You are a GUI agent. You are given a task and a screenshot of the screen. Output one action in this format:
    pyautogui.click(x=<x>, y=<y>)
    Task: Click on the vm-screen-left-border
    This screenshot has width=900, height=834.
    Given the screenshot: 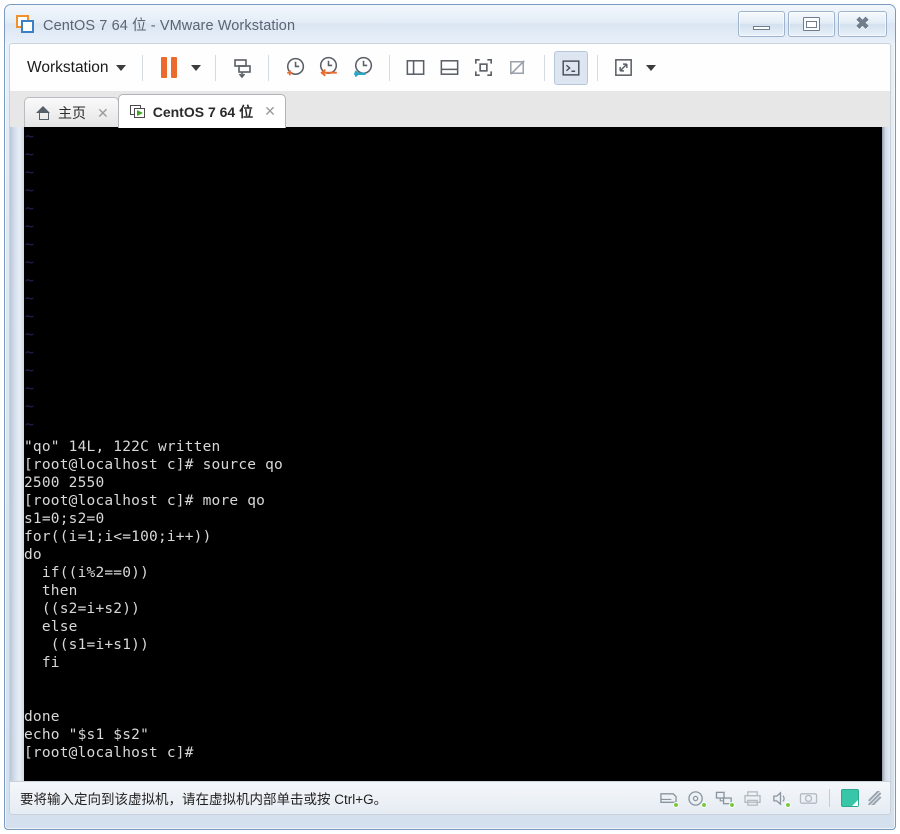 What is the action you would take?
    pyautogui.click(x=17, y=454)
    